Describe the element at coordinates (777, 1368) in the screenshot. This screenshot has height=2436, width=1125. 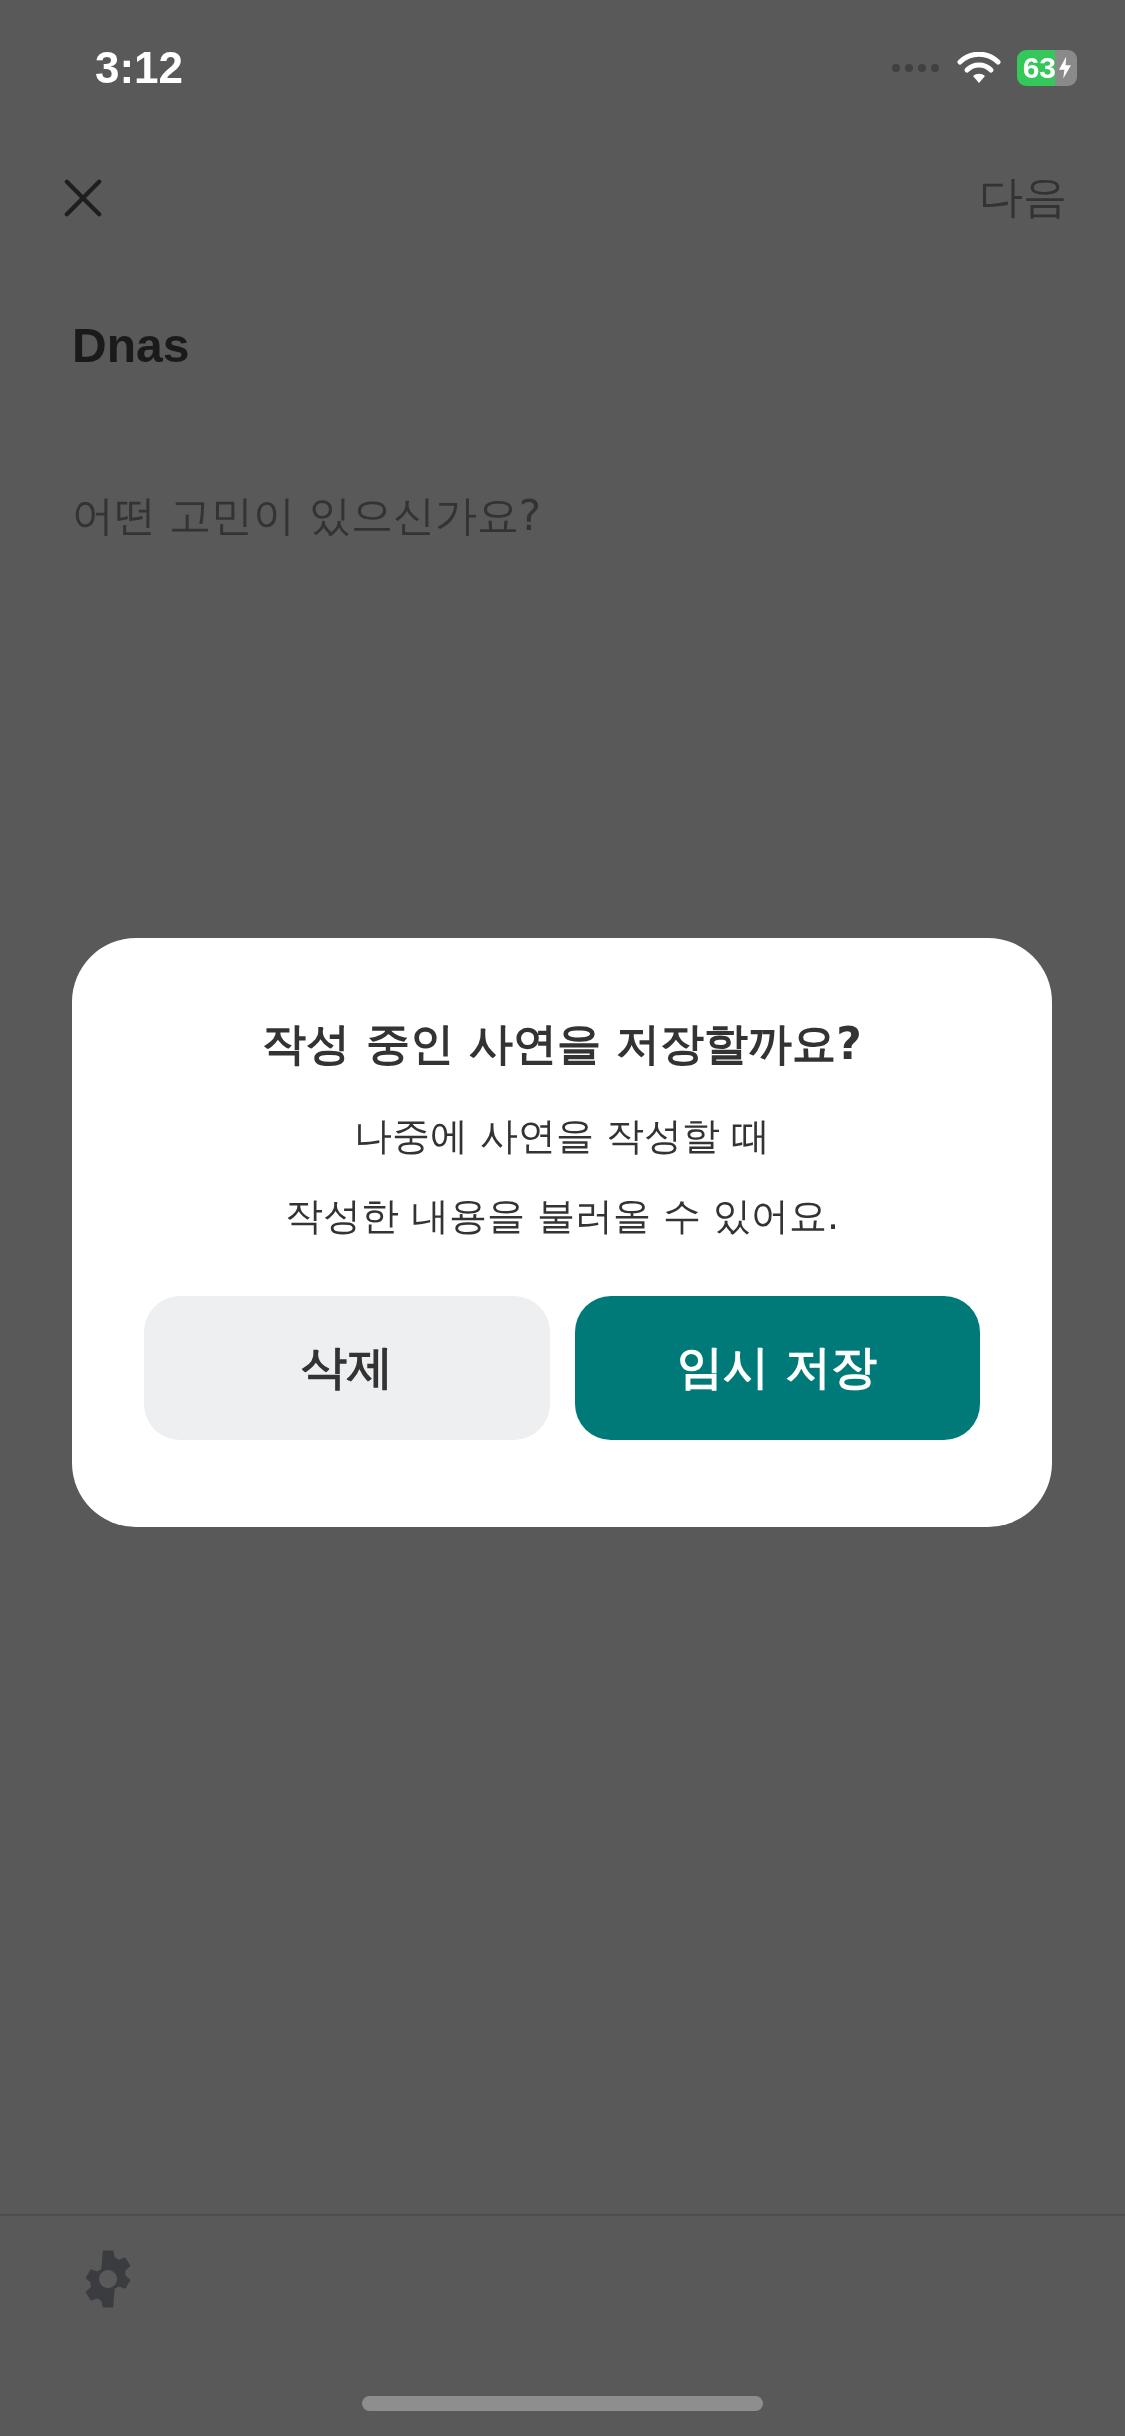
I see `save-draft-button: 임시 저장` at that location.